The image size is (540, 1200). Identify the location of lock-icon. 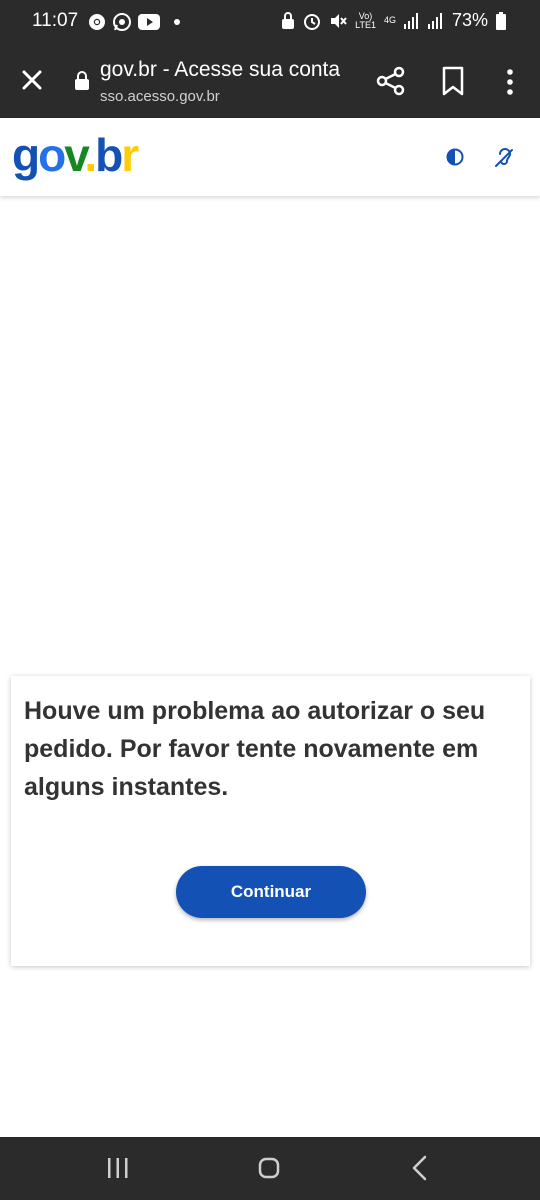
(82, 80).